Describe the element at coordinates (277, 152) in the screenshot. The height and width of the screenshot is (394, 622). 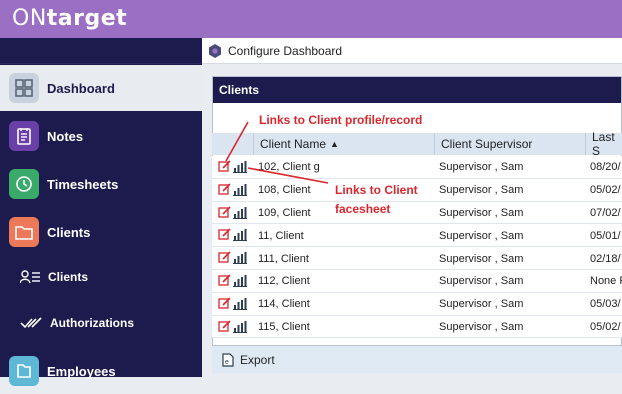
I see `annotation-arrows` at that location.